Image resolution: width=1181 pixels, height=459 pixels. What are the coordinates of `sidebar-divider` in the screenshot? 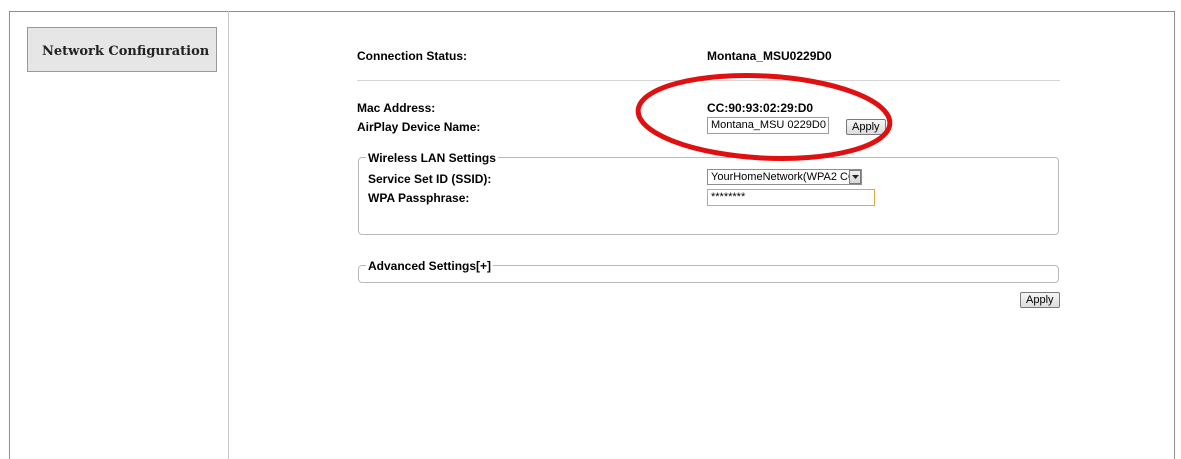 It's located at (228, 235).